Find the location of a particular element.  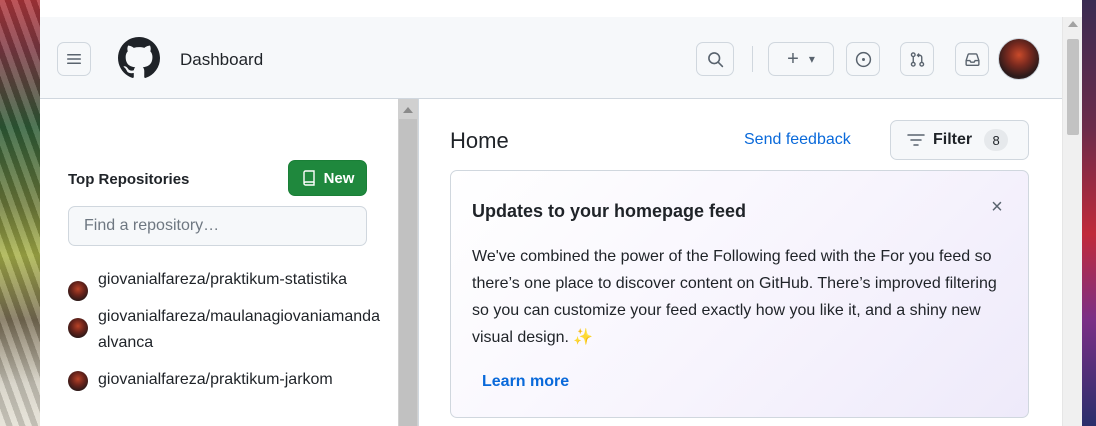

hamburger-icon is located at coordinates (74, 59).